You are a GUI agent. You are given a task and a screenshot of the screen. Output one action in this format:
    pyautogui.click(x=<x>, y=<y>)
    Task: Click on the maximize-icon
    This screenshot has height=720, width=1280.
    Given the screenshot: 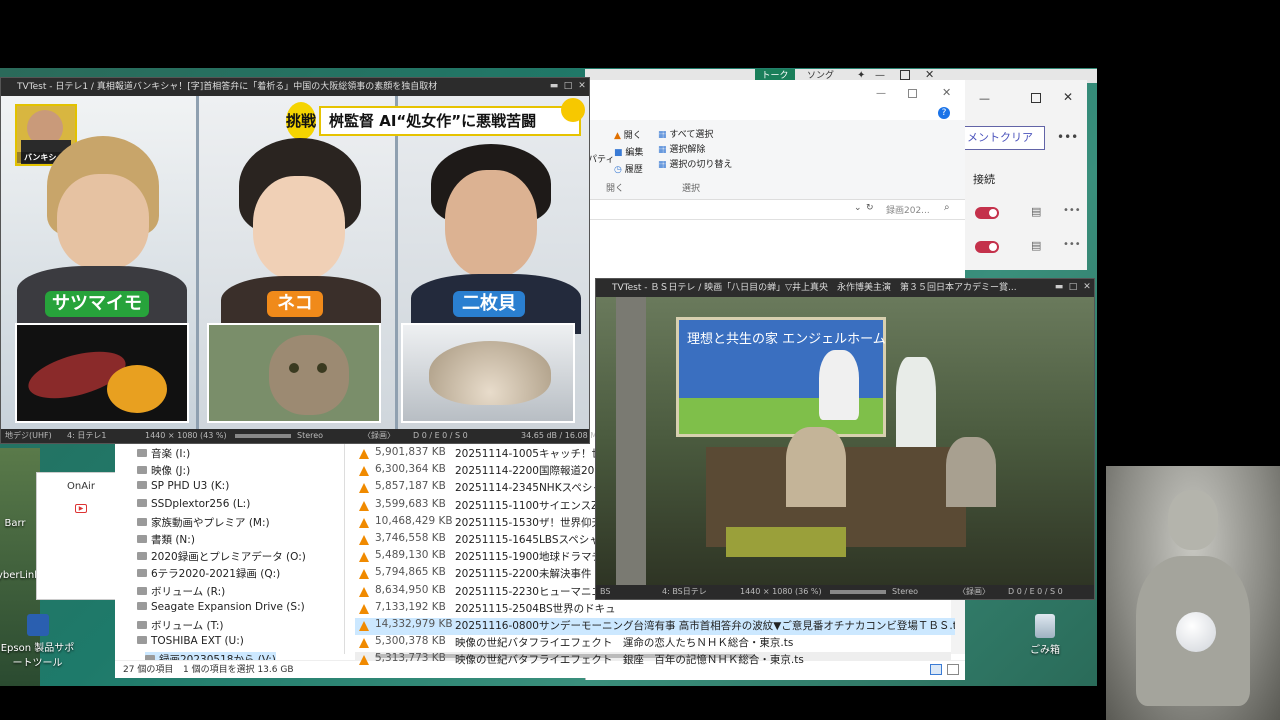 What is the action you would take?
    pyautogui.click(x=905, y=75)
    